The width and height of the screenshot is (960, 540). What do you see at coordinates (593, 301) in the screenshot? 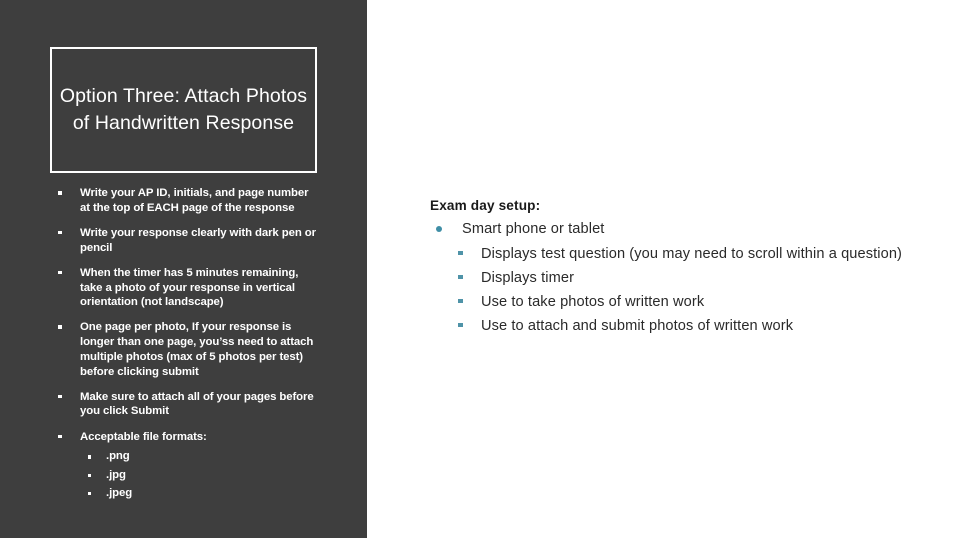
I see `capability-list-item-label: Use to take photos of written work` at bounding box center [593, 301].